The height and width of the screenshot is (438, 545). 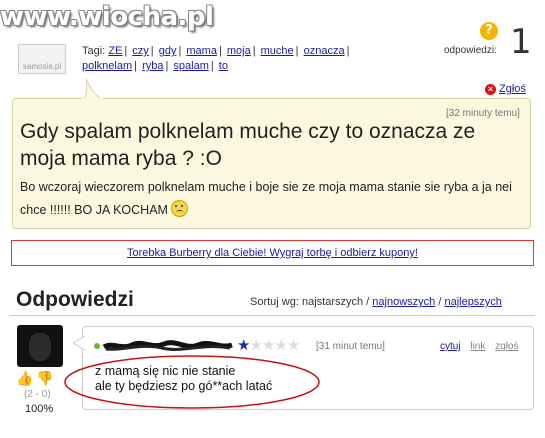 I want to click on answer-bubble-tail, so click(x=79, y=343).